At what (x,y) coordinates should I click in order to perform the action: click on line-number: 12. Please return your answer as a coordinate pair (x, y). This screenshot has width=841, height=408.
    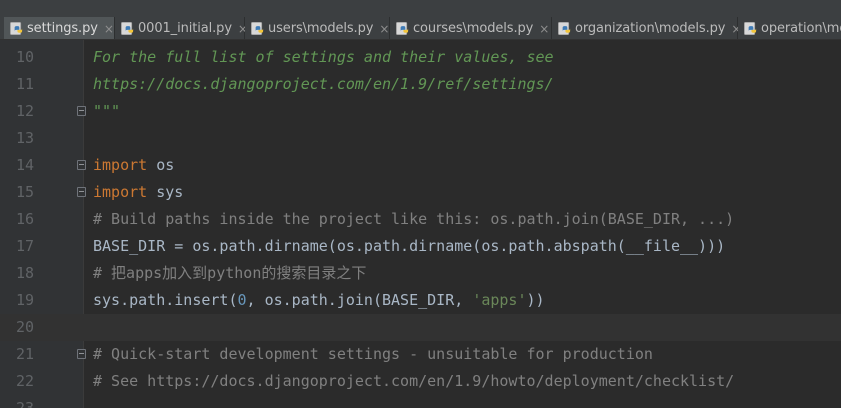
    Looking at the image, I should click on (24, 111).